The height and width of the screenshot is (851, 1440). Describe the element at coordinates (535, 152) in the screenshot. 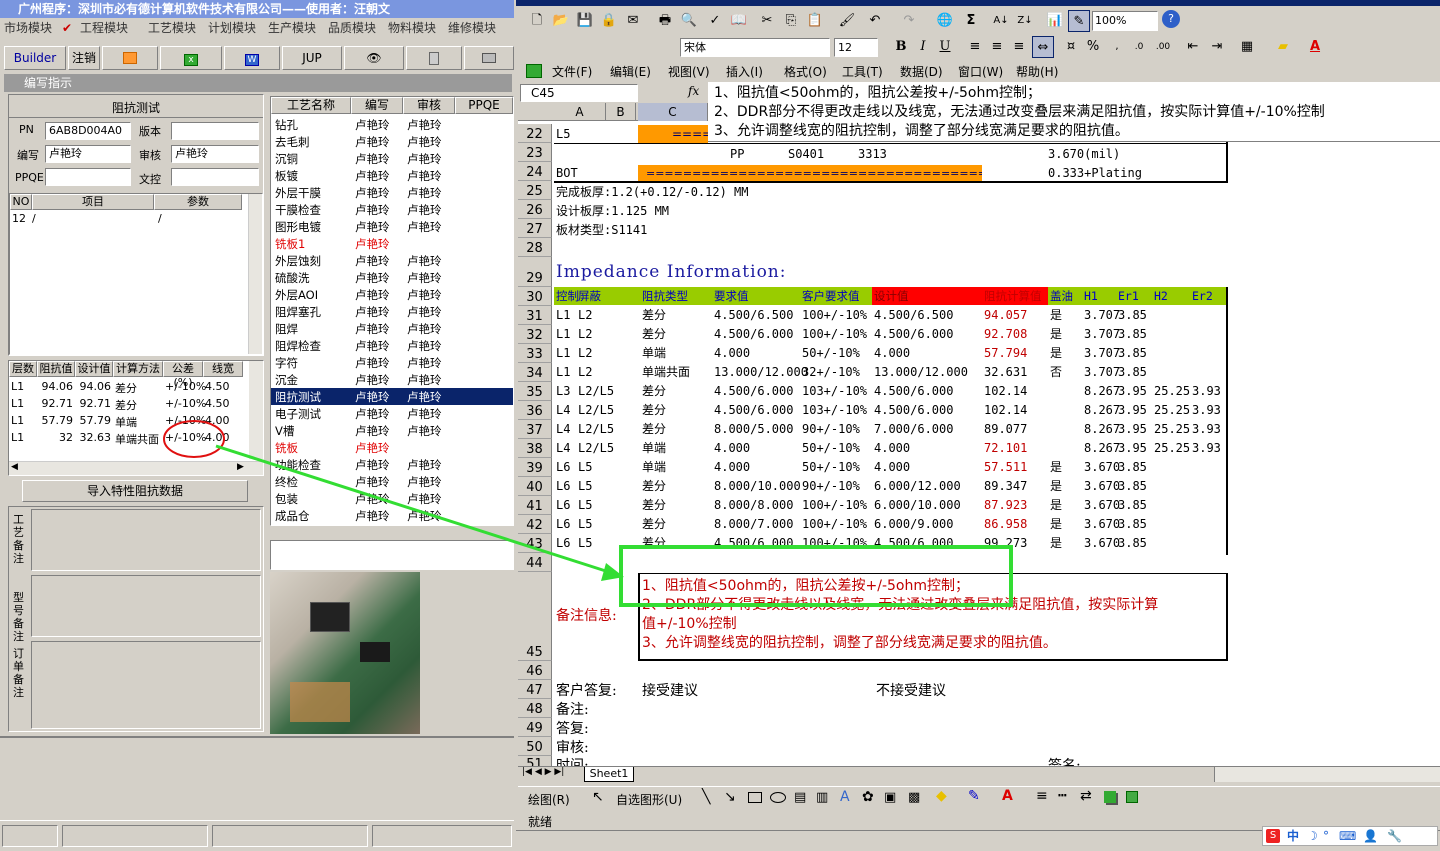

I see `row-header: 23` at that location.